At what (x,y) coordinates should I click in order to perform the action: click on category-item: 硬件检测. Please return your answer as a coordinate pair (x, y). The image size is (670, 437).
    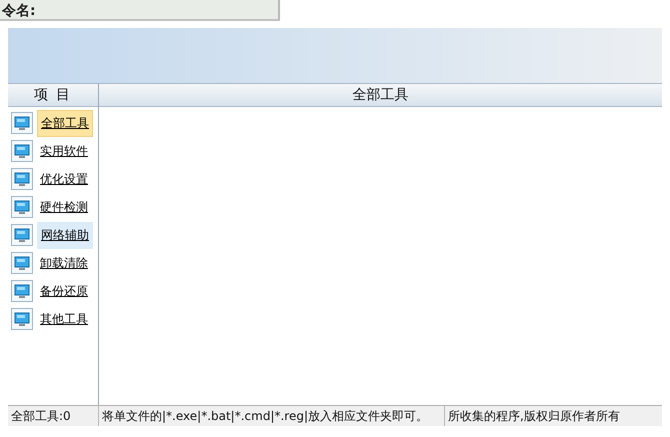
    Looking at the image, I should click on (64, 207).